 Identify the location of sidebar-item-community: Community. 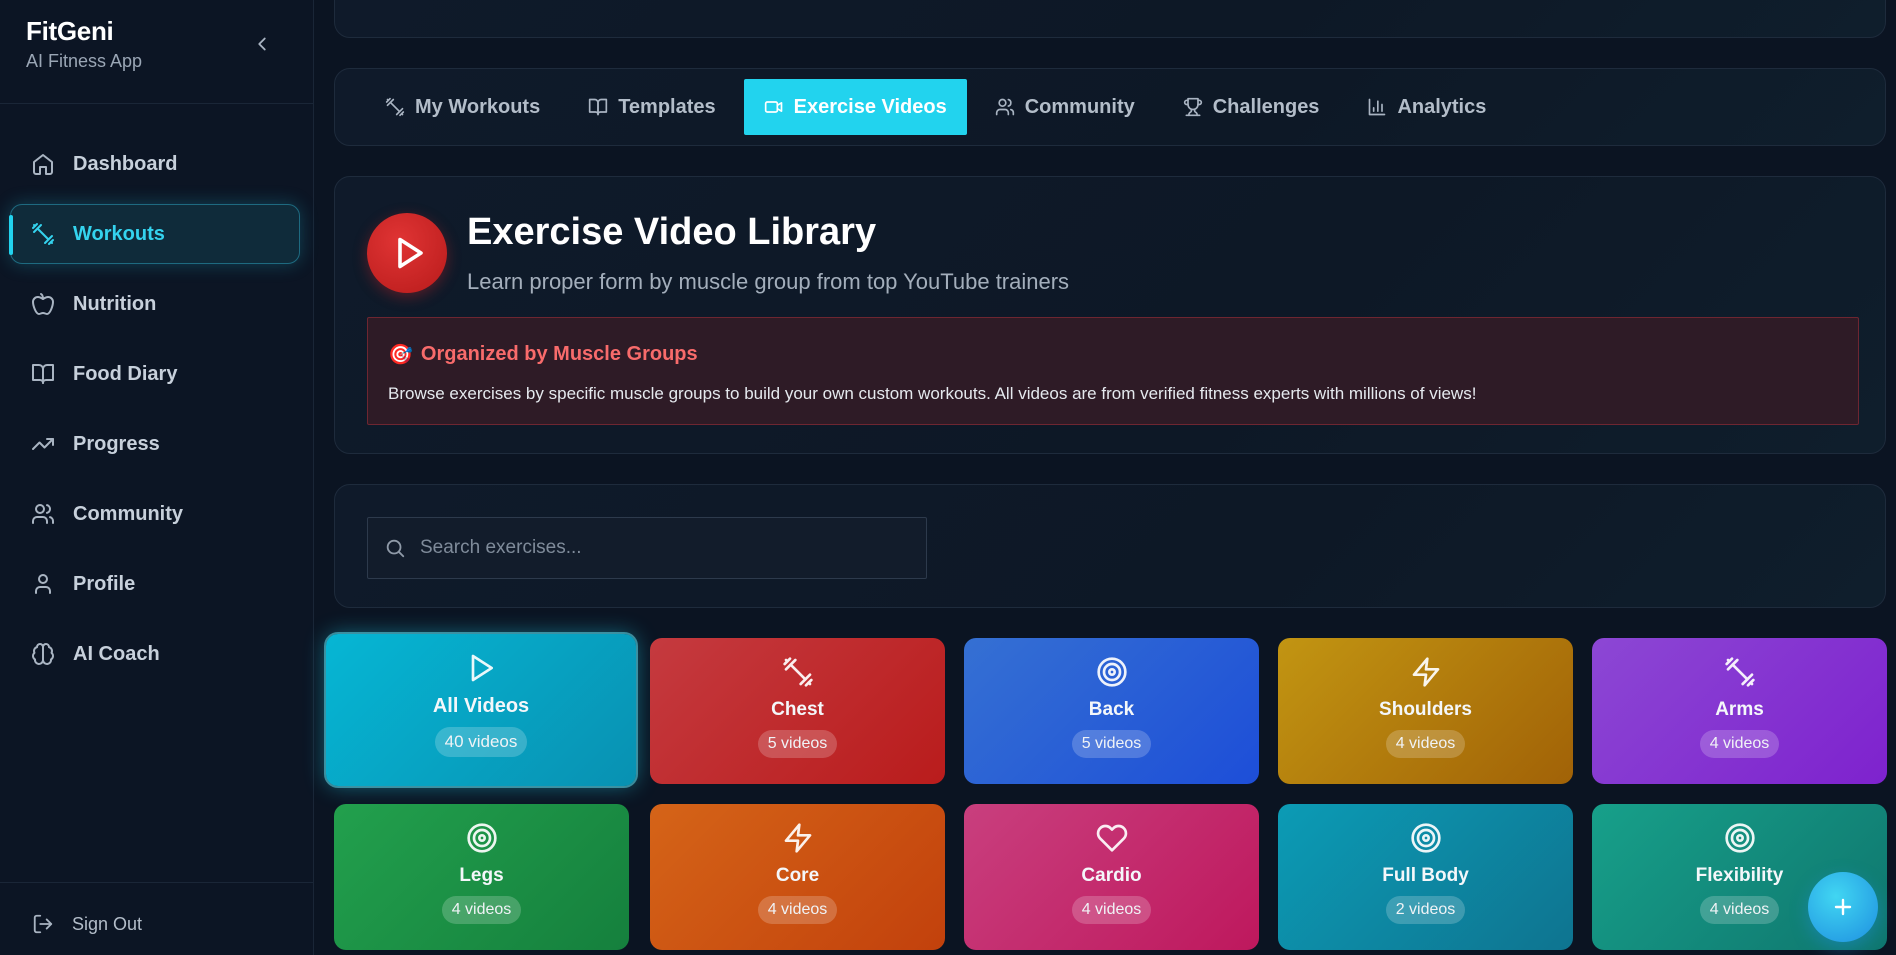
(155, 514).